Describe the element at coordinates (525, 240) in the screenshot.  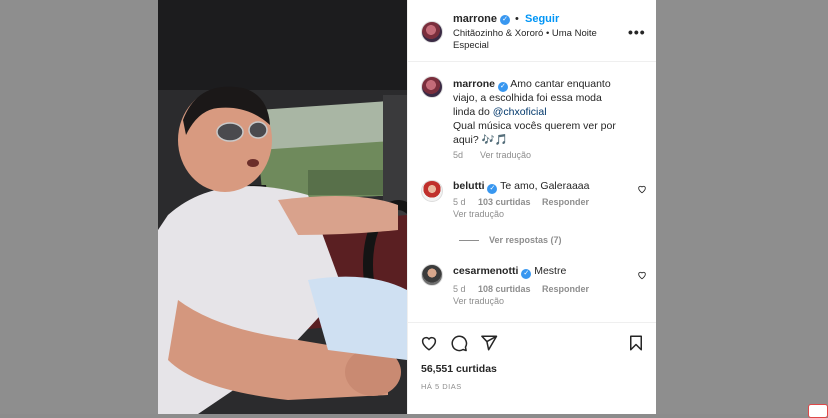
I see `view-replies-button: Ver respostas (7)` at that location.